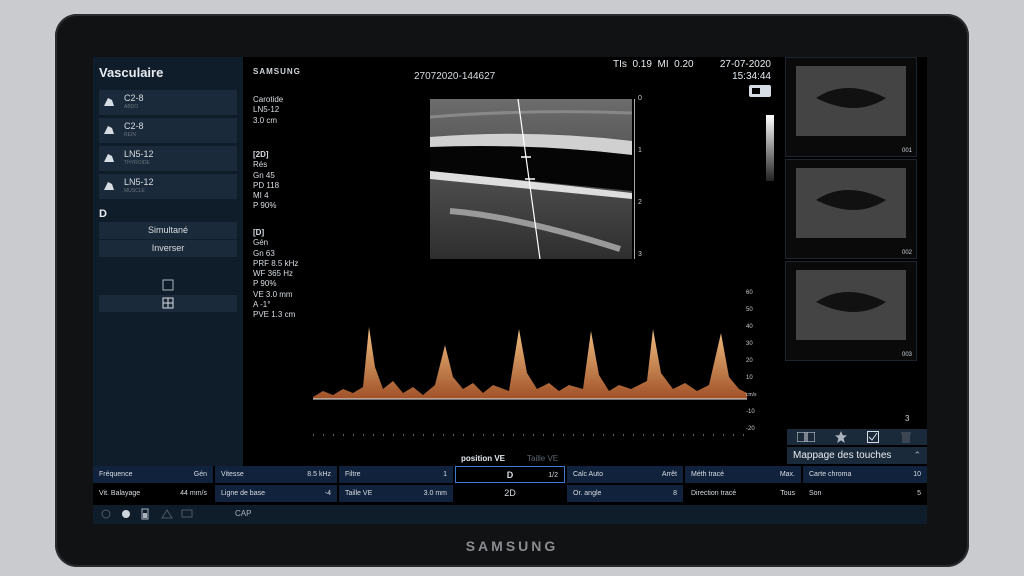  What do you see at coordinates (168, 186) in the screenshot?
I see `probe-item: LN5-12 MUSCLE` at bounding box center [168, 186].